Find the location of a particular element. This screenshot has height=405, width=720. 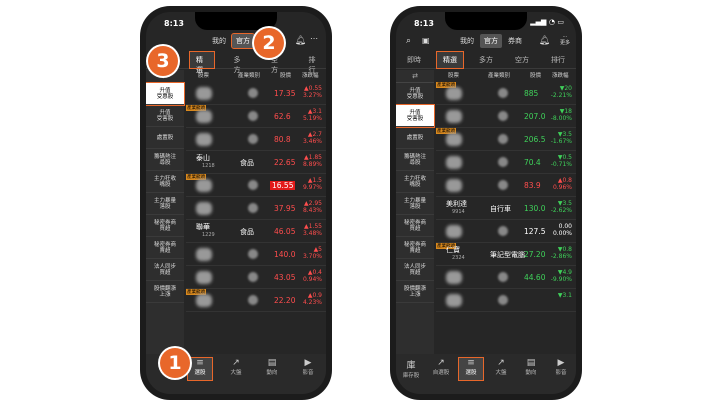

table-row: 產業龍頭 206.5 ▼3.5 -1.67% is located at coordinates (506, 139).